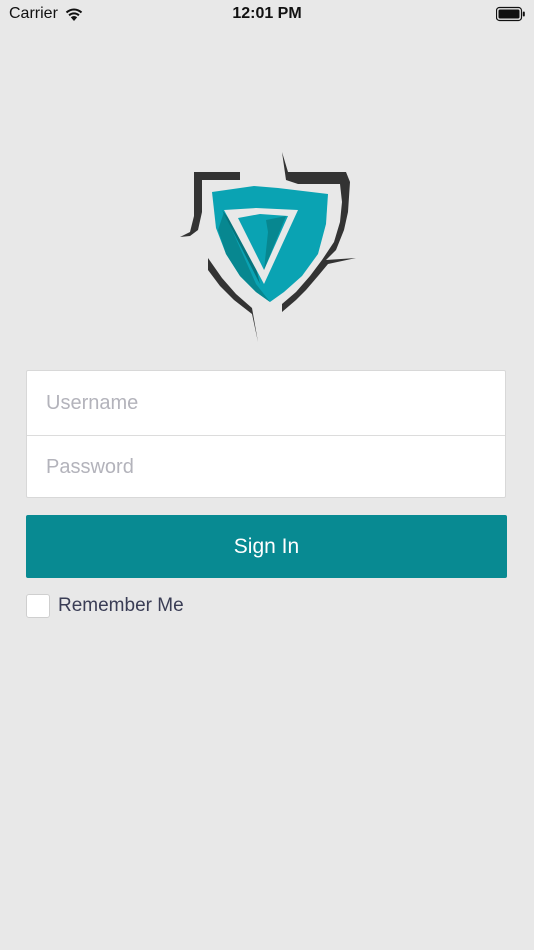 The width and height of the screenshot is (534, 950). I want to click on remember-me-label: Remember Me, so click(121, 606).